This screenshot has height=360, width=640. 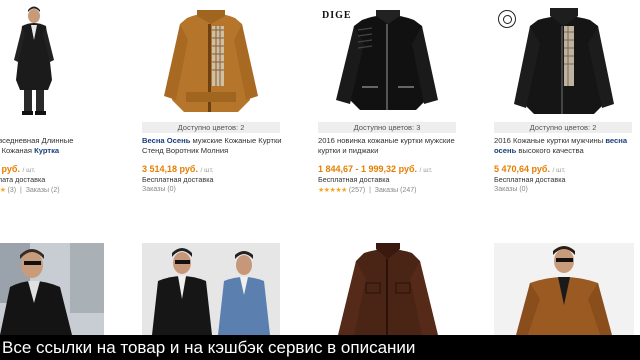 I want to click on available-colors-4: Доступно цветов: 2, so click(x=563, y=127).